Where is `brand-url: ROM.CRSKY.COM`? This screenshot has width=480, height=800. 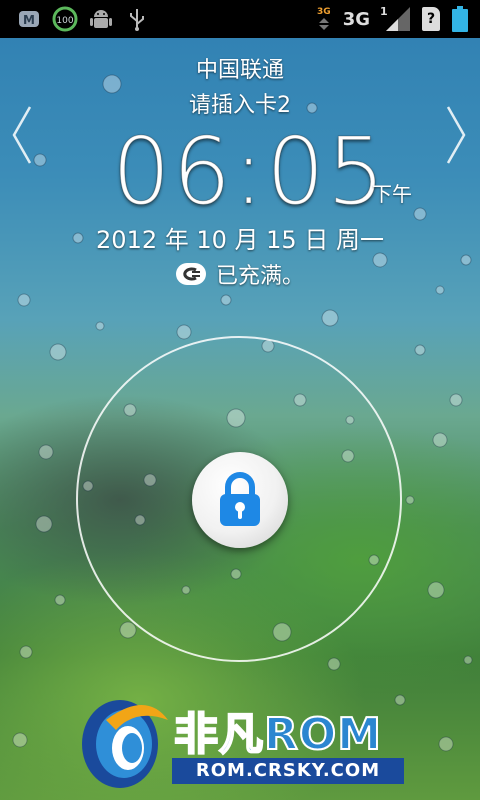 brand-url: ROM.CRSKY.COM is located at coordinates (288, 771).